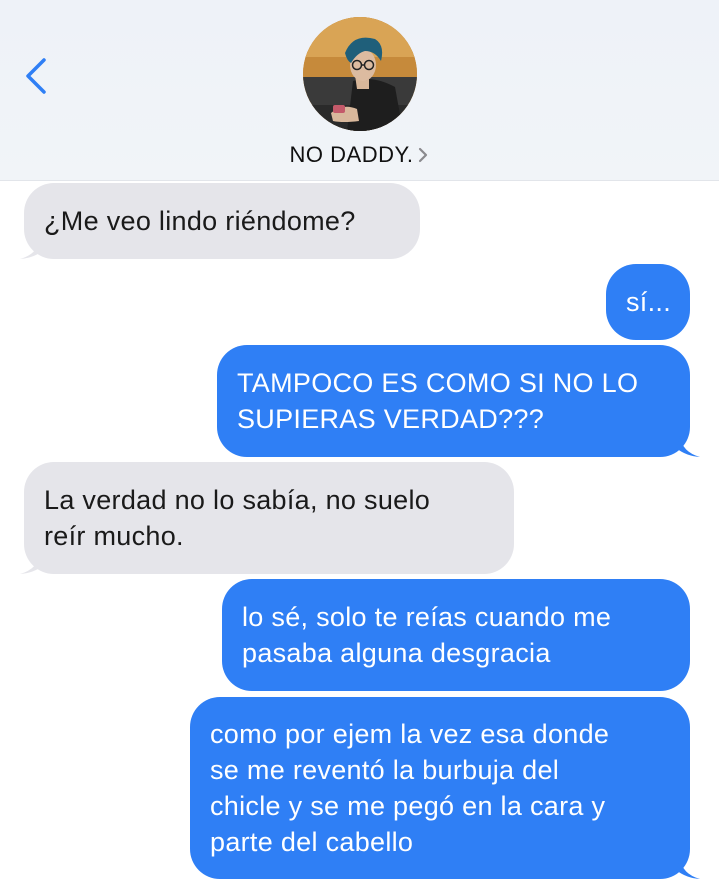 Image resolution: width=719 pixels, height=882 pixels. Describe the element at coordinates (351, 154) in the screenshot. I see `contact-name: NO DADDY.` at that location.